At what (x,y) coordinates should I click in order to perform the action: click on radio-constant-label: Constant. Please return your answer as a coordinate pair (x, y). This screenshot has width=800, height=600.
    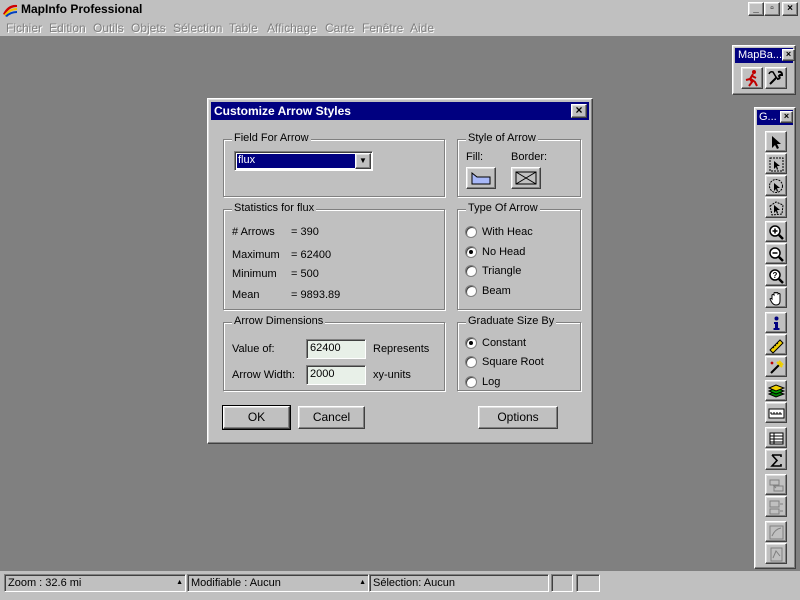
    Looking at the image, I should click on (504, 343).